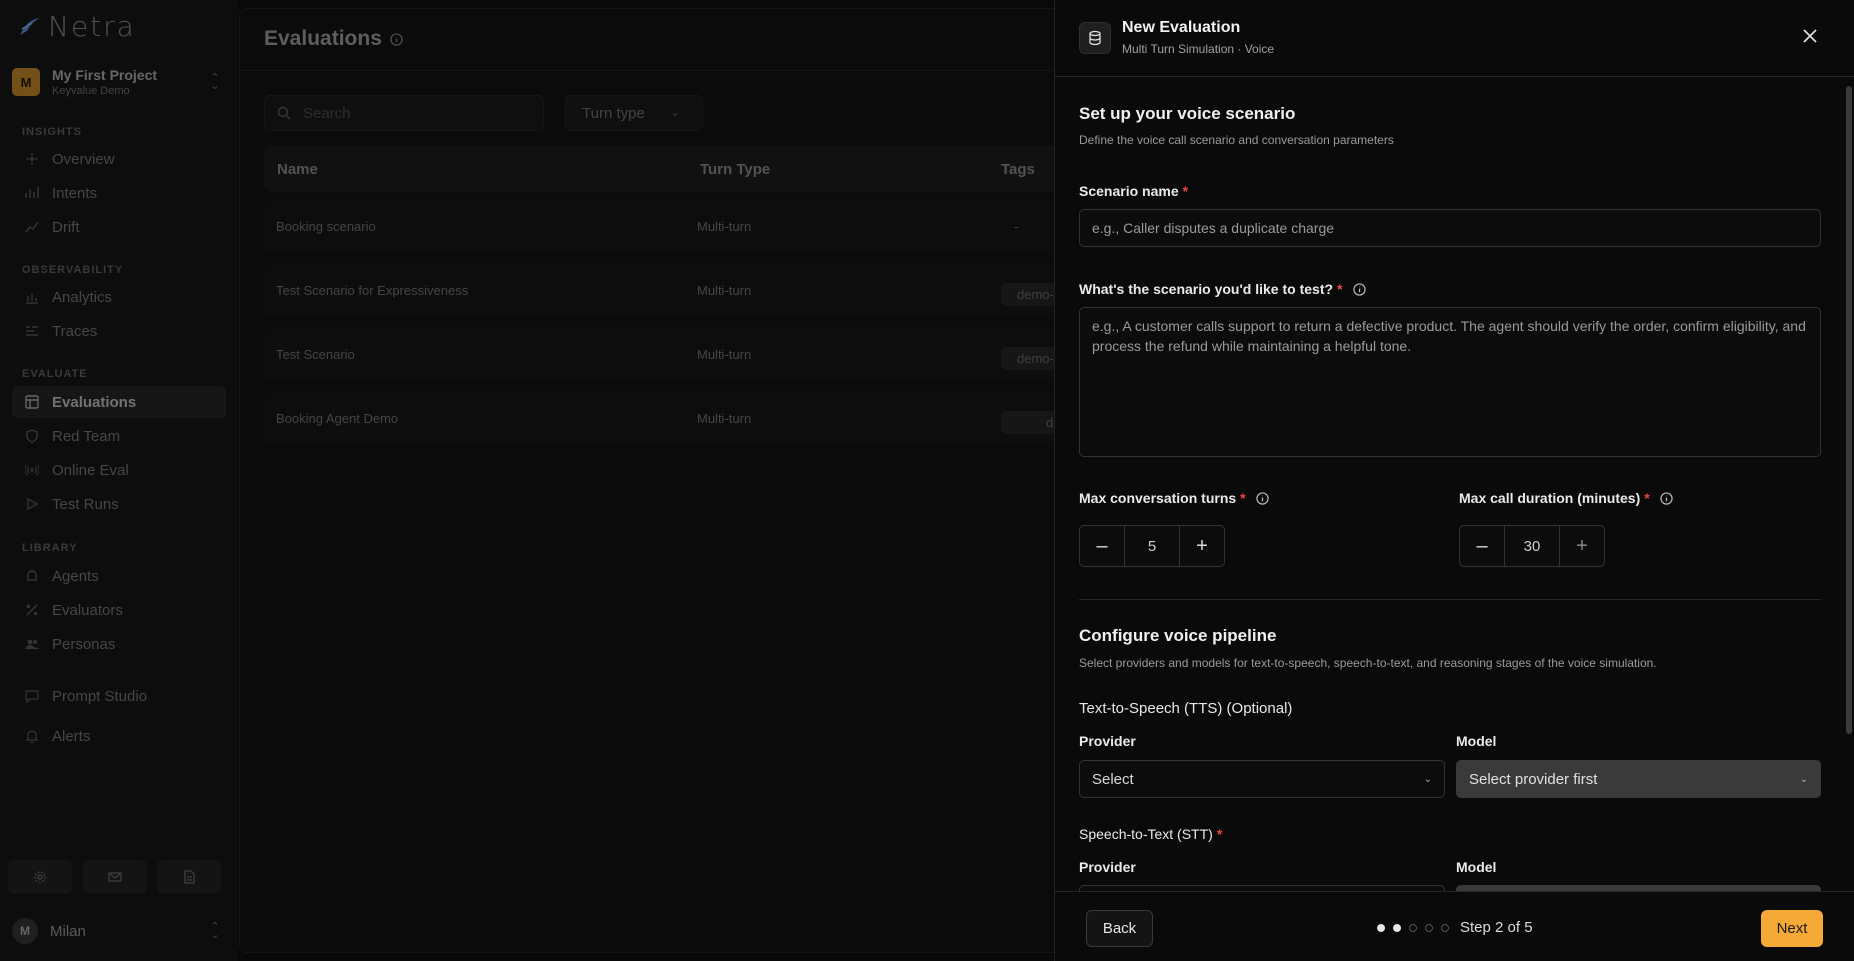 This screenshot has width=1854, height=961. I want to click on step-indicator, so click(1413, 928).